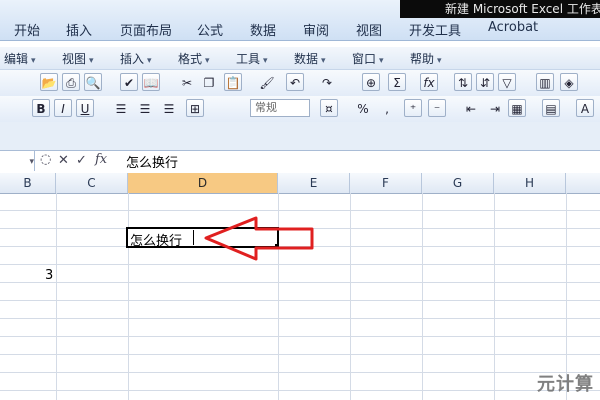  I want to click on column-headers: B C D E F G H, so click(300, 183).